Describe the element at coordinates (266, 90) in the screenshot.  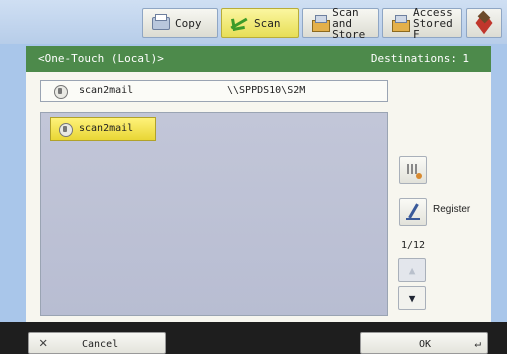
I see `selected-destination-path: \\SPPDS10\S2M` at that location.